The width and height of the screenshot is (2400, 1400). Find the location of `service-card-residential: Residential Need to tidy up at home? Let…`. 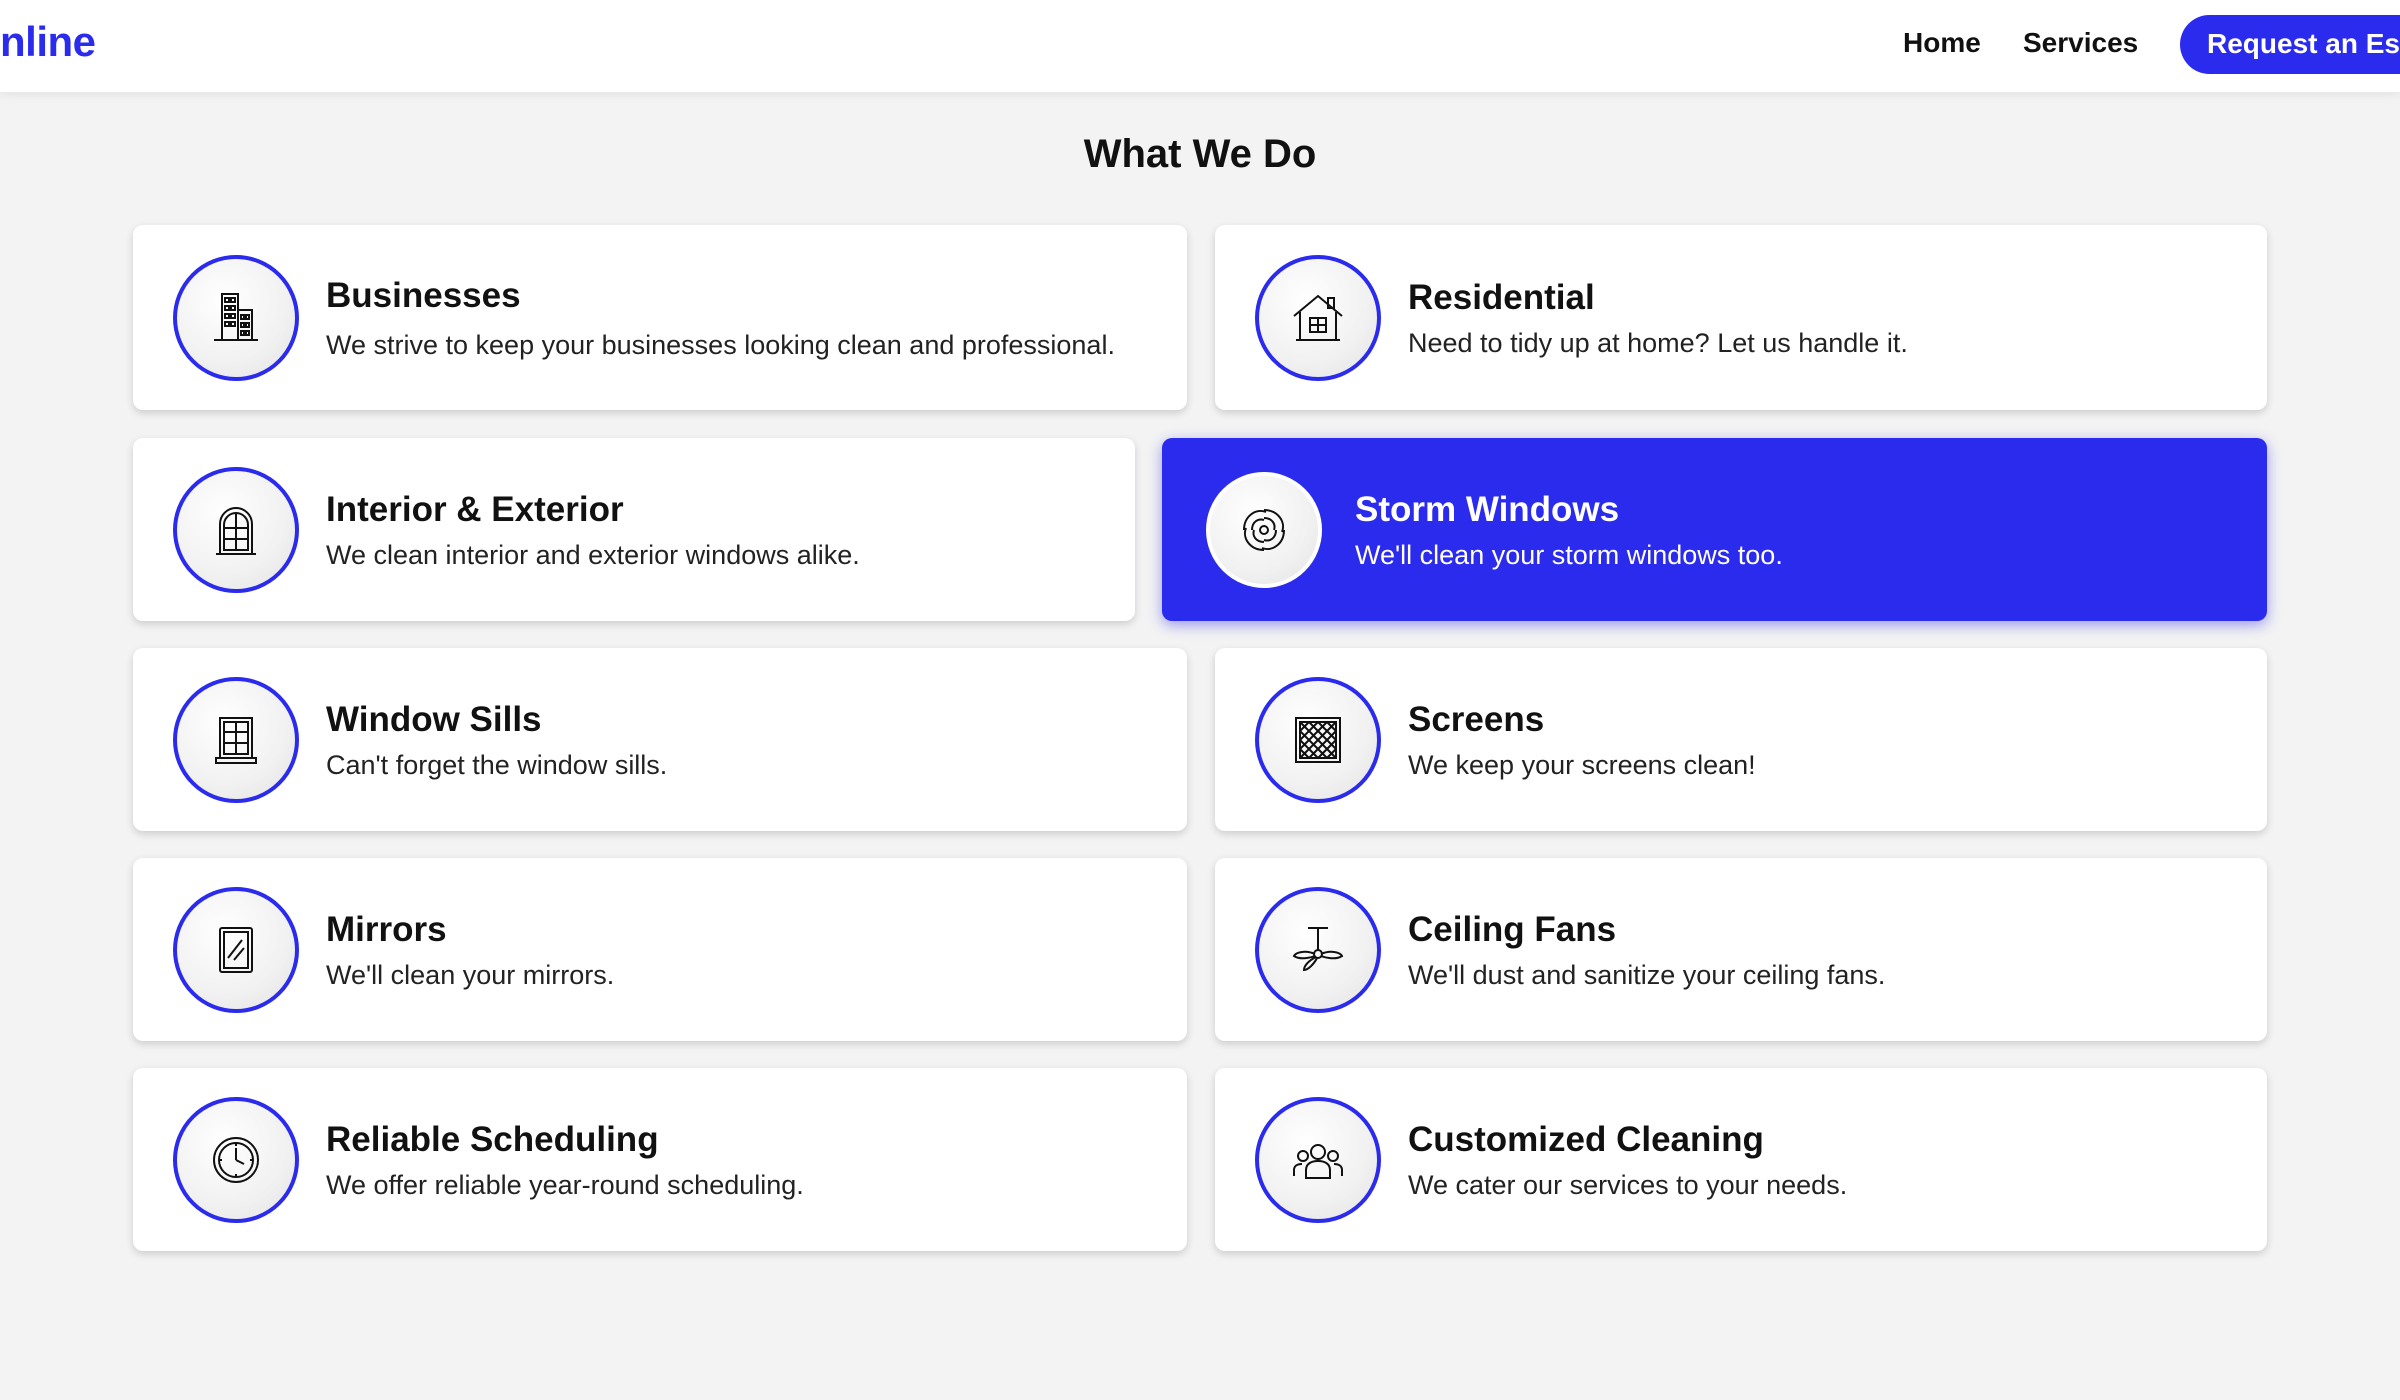

service-card-residential: Residential Need to tidy up at home? Let… is located at coordinates (1741, 317).